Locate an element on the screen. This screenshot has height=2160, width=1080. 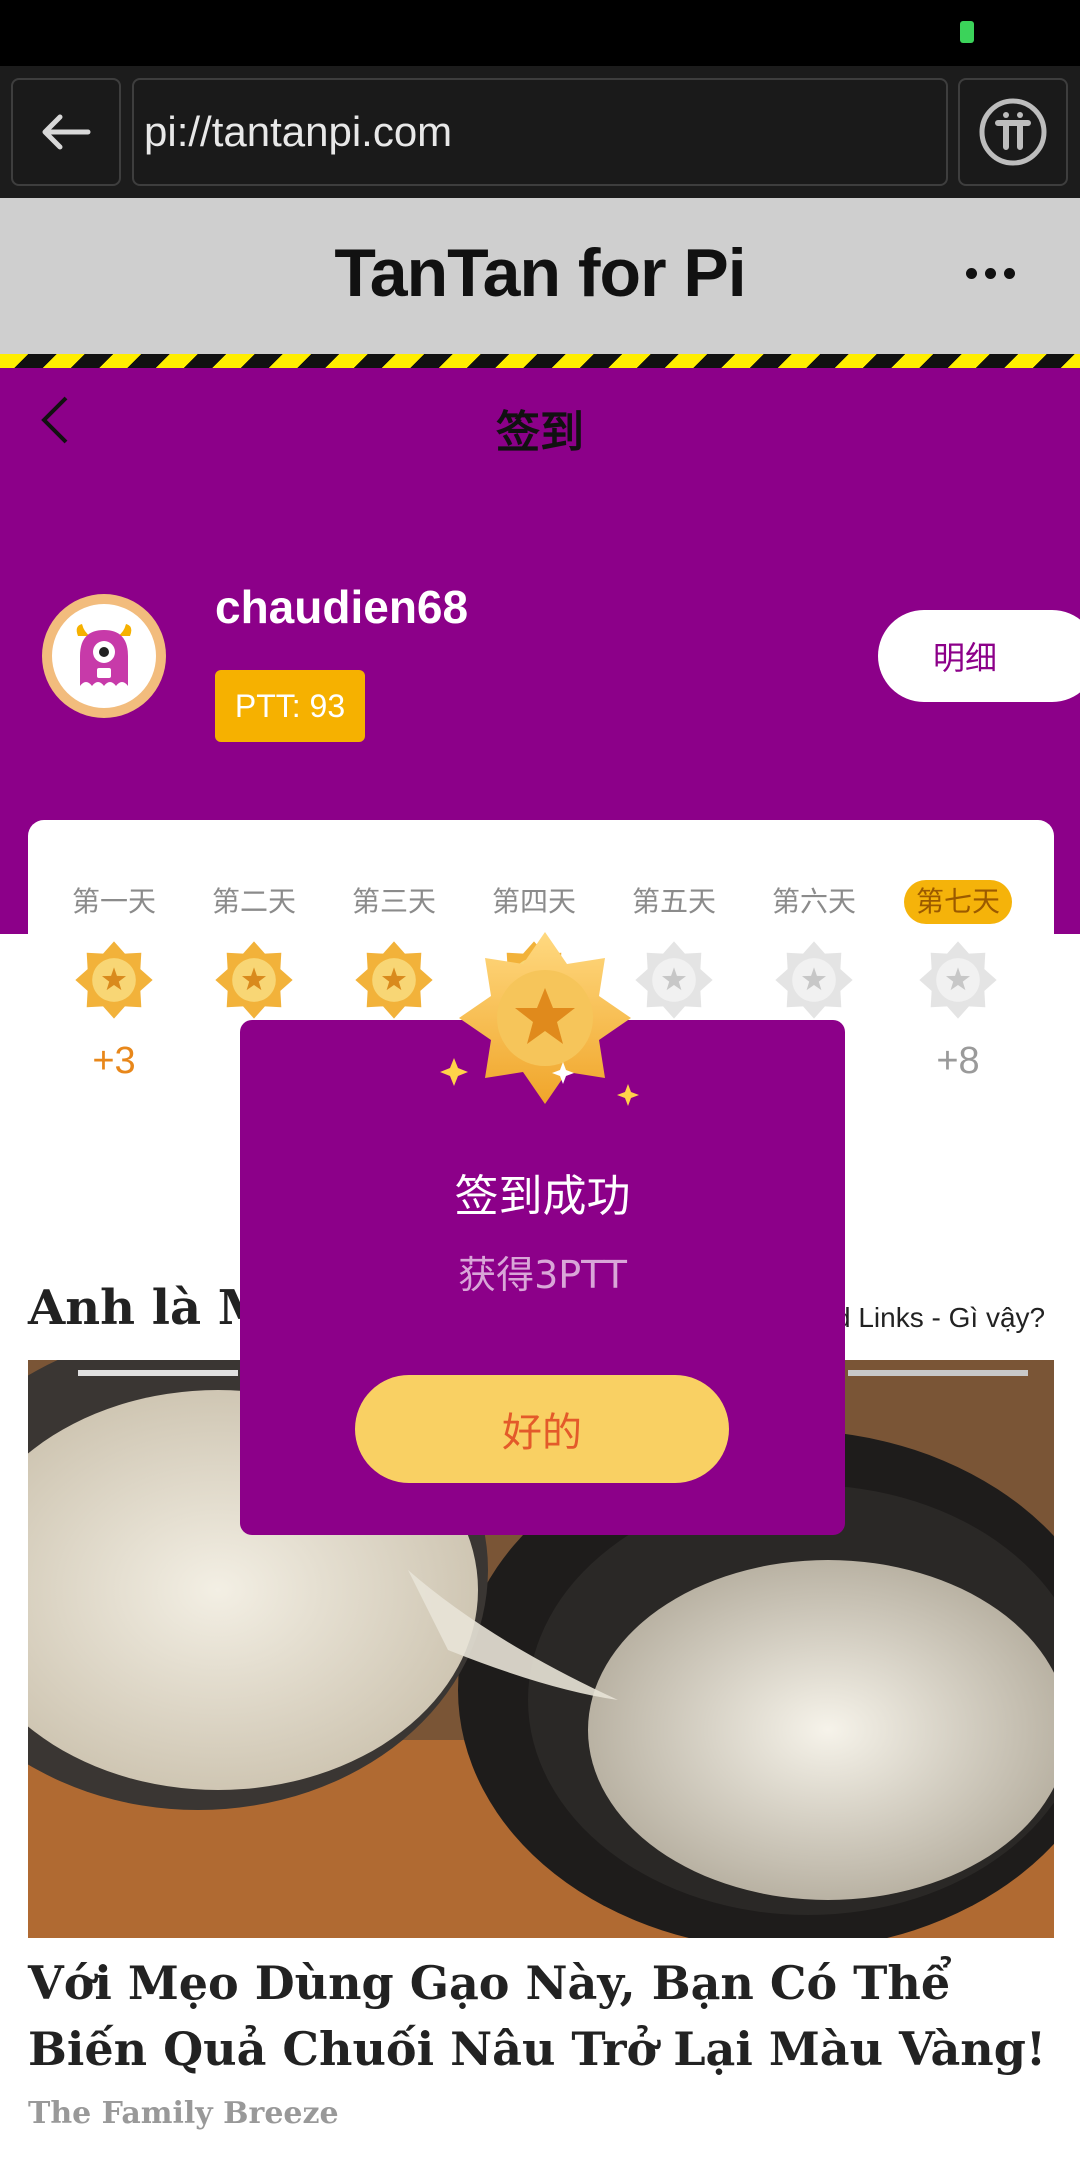
arrow-left-icon is located at coordinates (66, 132).